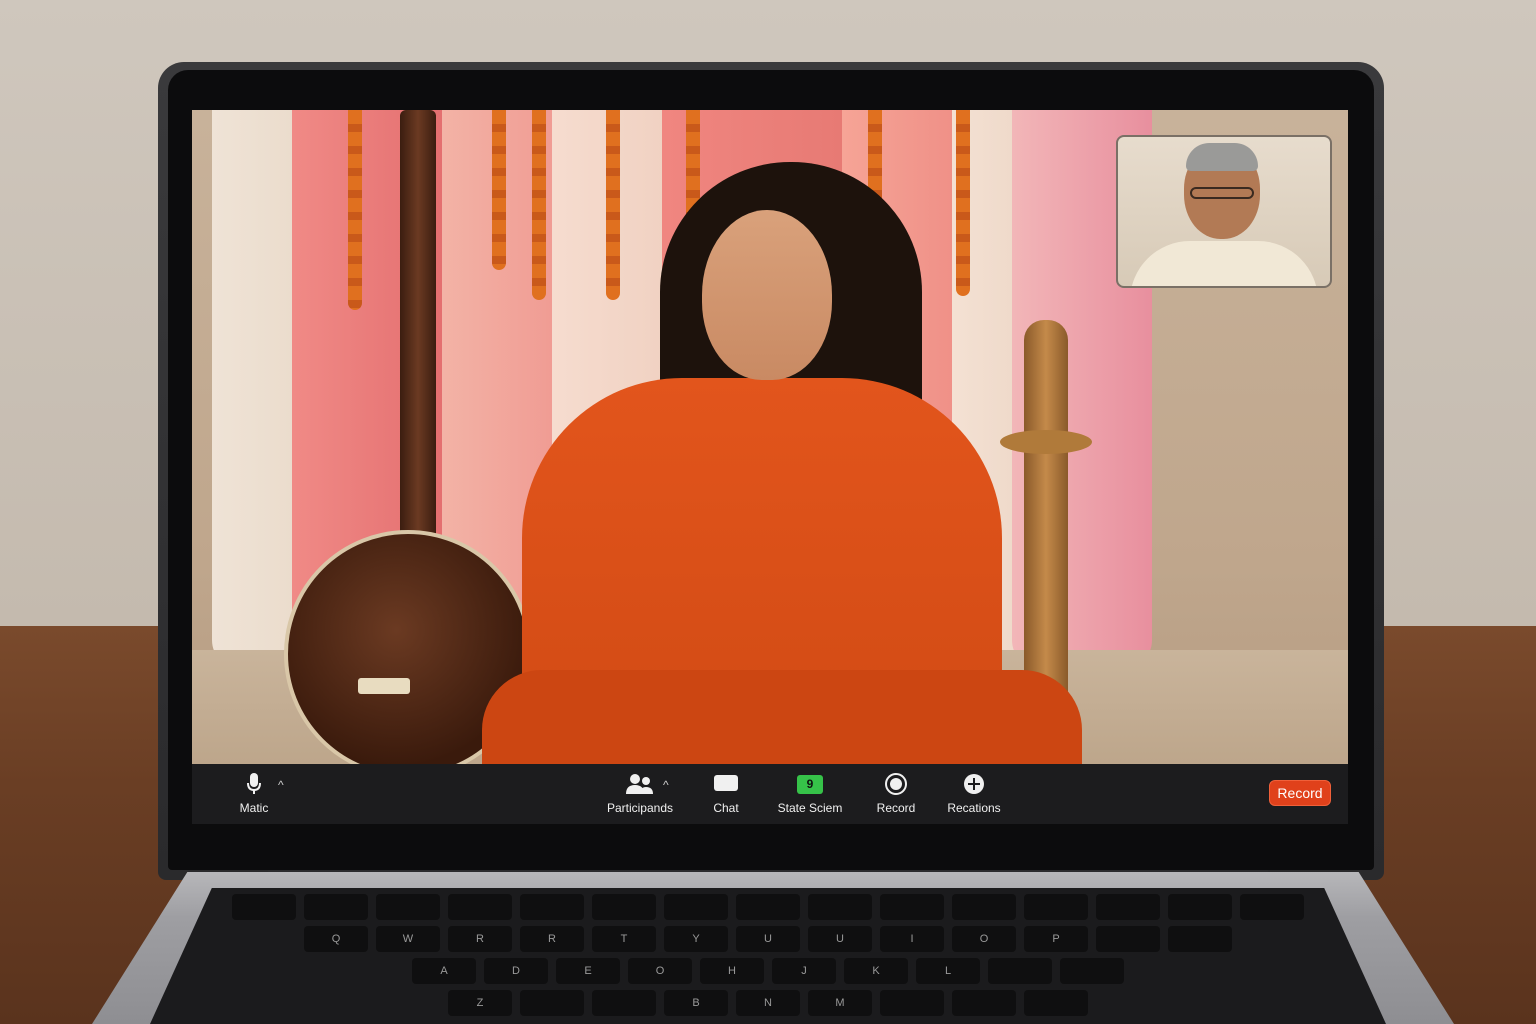 The image size is (1536, 1024). Describe the element at coordinates (948, 971) in the screenshot. I see `keyboard-key: L` at that location.